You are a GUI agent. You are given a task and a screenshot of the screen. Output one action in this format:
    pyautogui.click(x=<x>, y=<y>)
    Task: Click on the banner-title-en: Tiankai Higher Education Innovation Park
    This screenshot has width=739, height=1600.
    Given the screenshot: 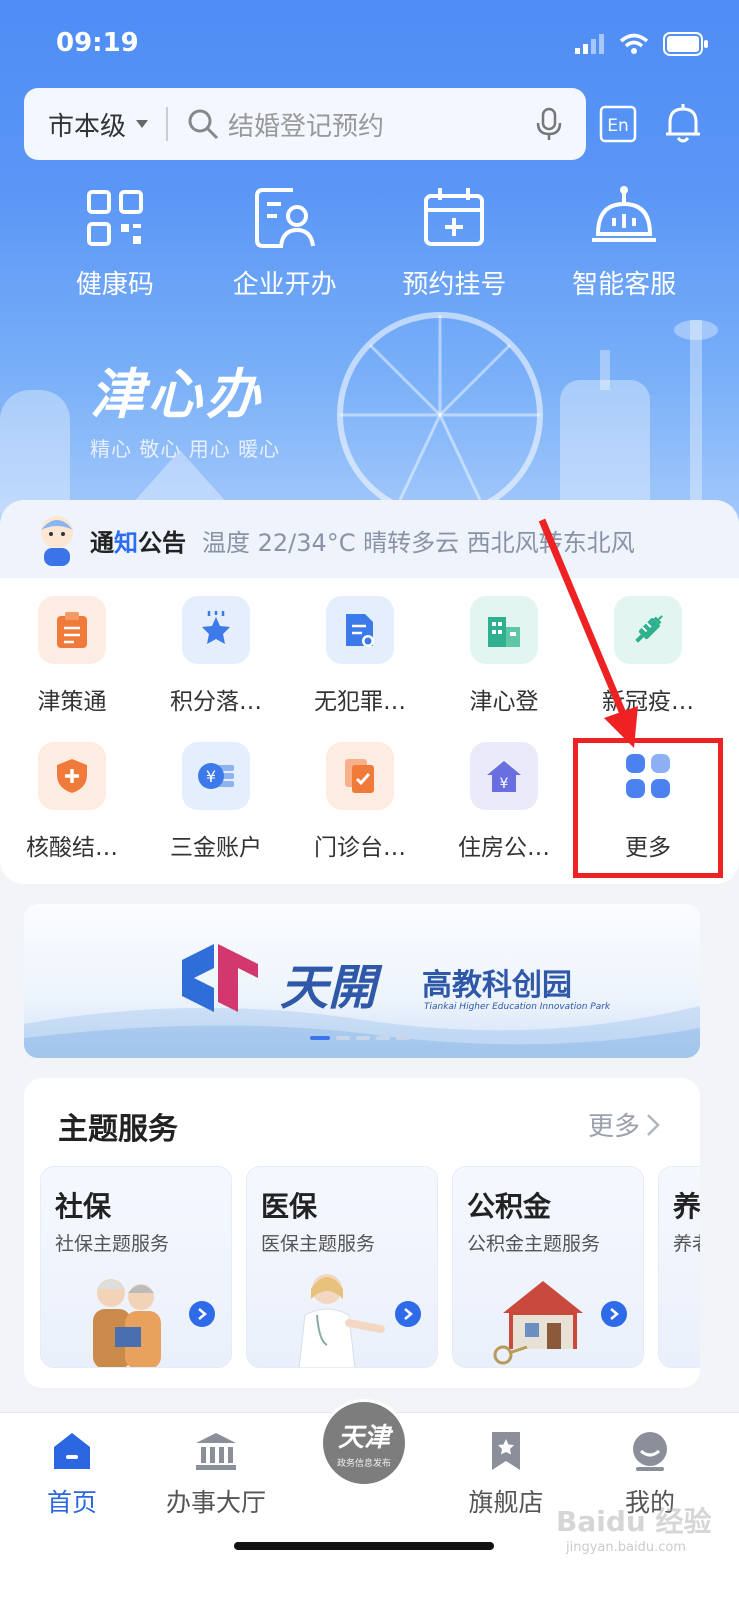 What is the action you would take?
    pyautogui.click(x=517, y=1007)
    